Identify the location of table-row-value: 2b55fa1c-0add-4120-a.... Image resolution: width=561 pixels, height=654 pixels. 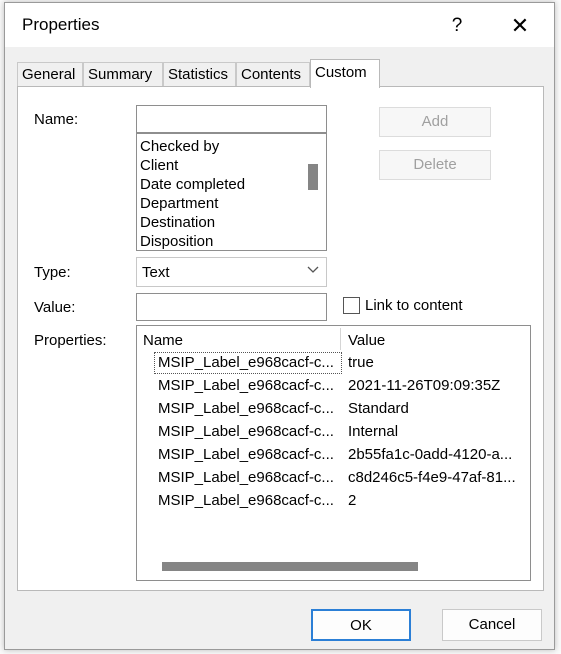
(430, 454).